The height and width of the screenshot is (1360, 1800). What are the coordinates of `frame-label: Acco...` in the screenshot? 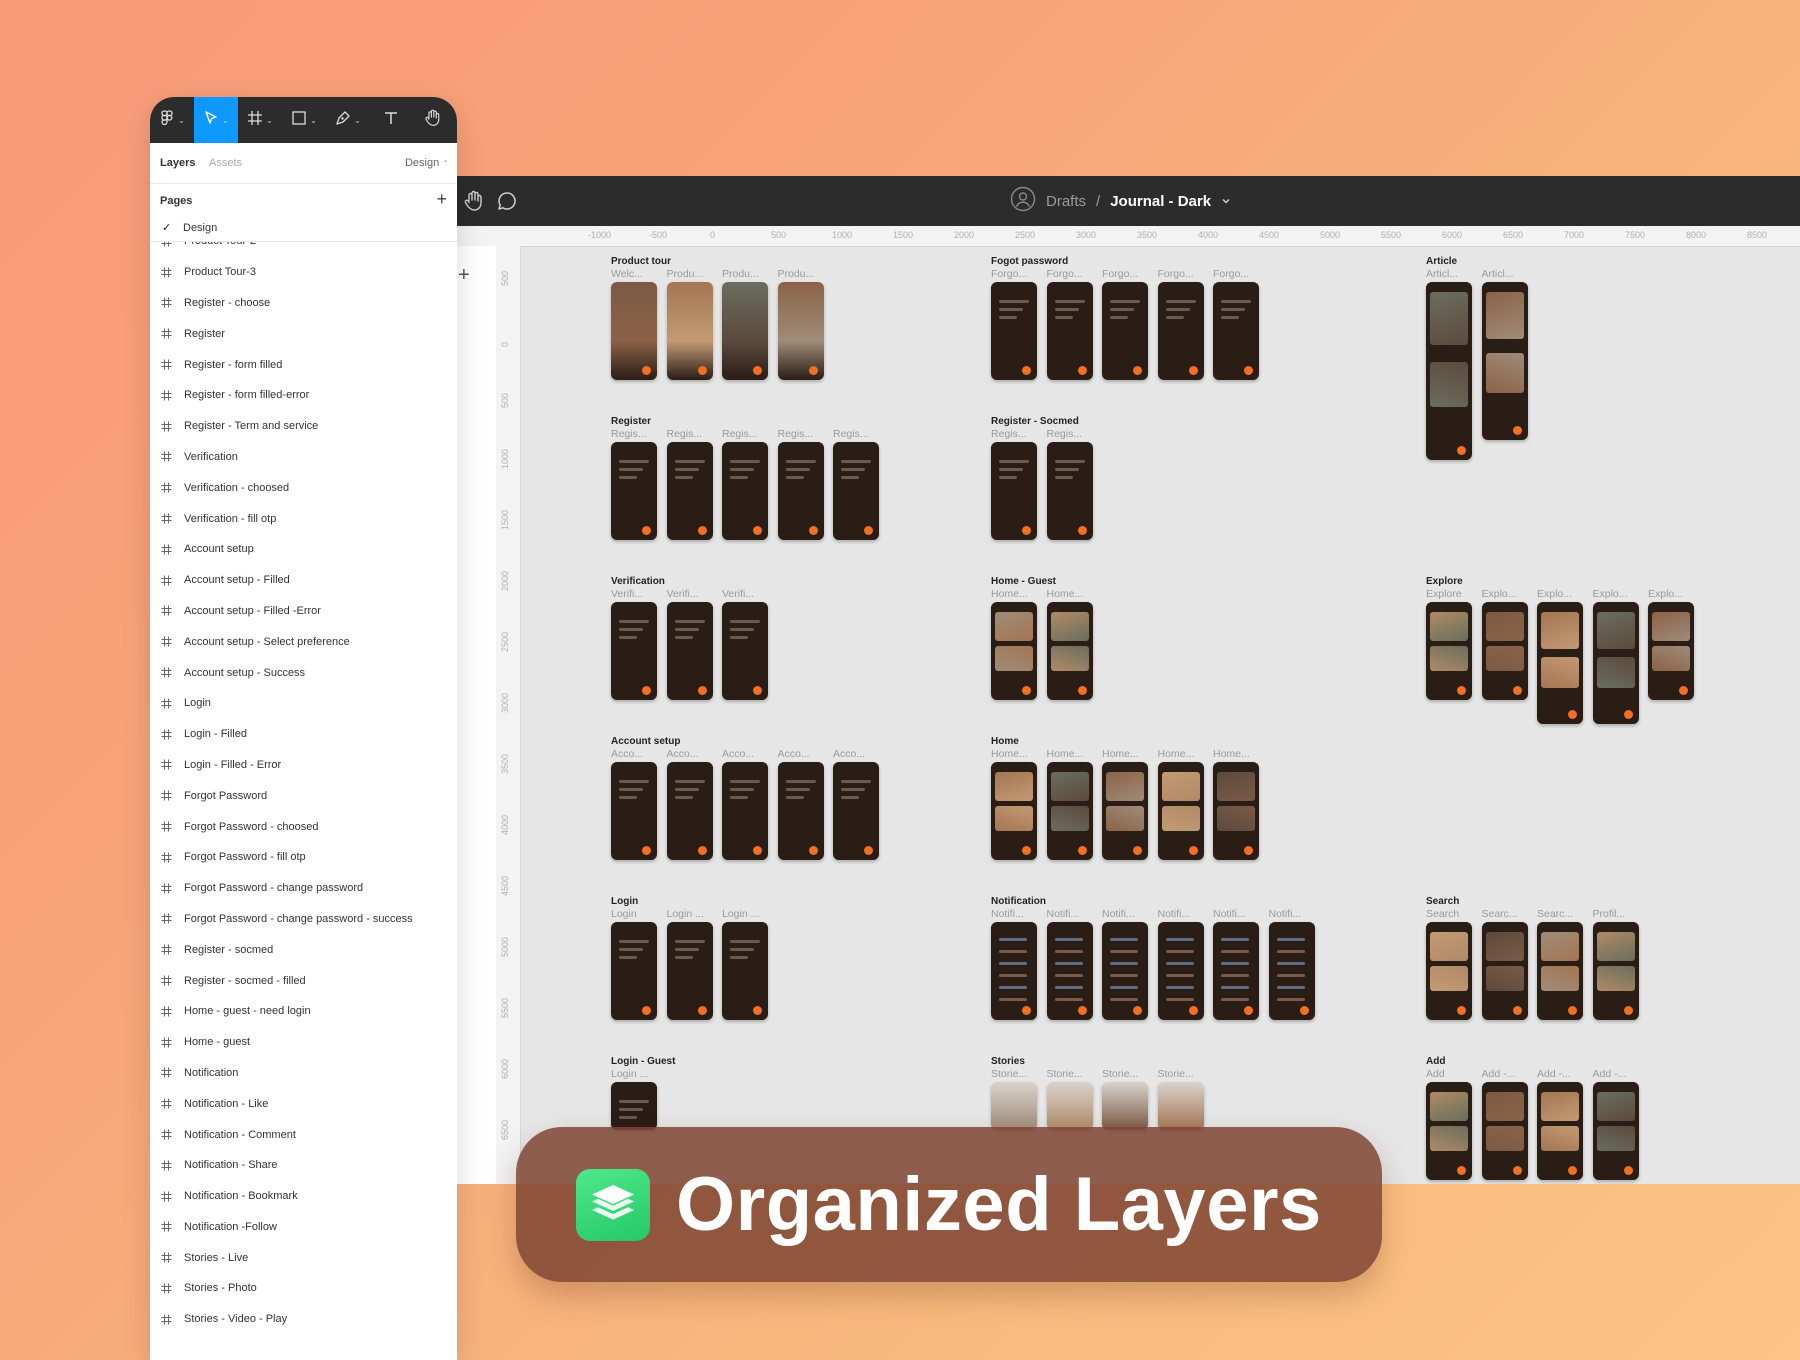 It's located at (683, 754).